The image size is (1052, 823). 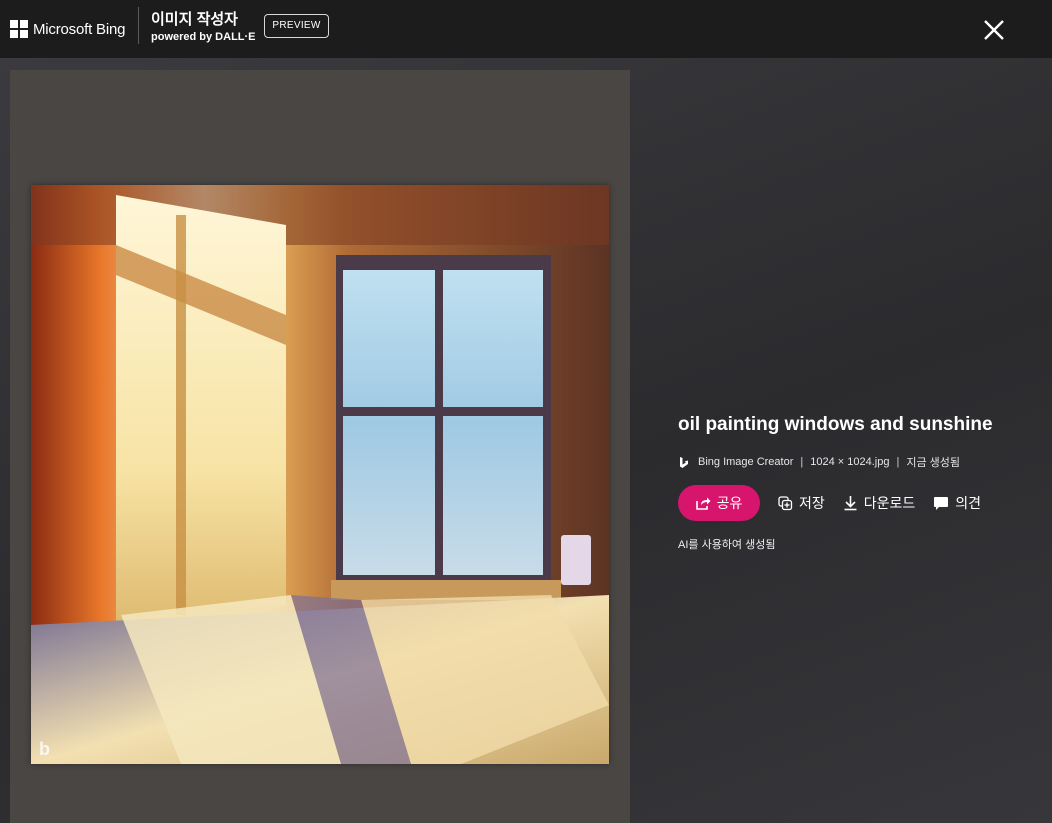 What do you see at coordinates (684, 462) in the screenshot?
I see `bing-b-icon` at bounding box center [684, 462].